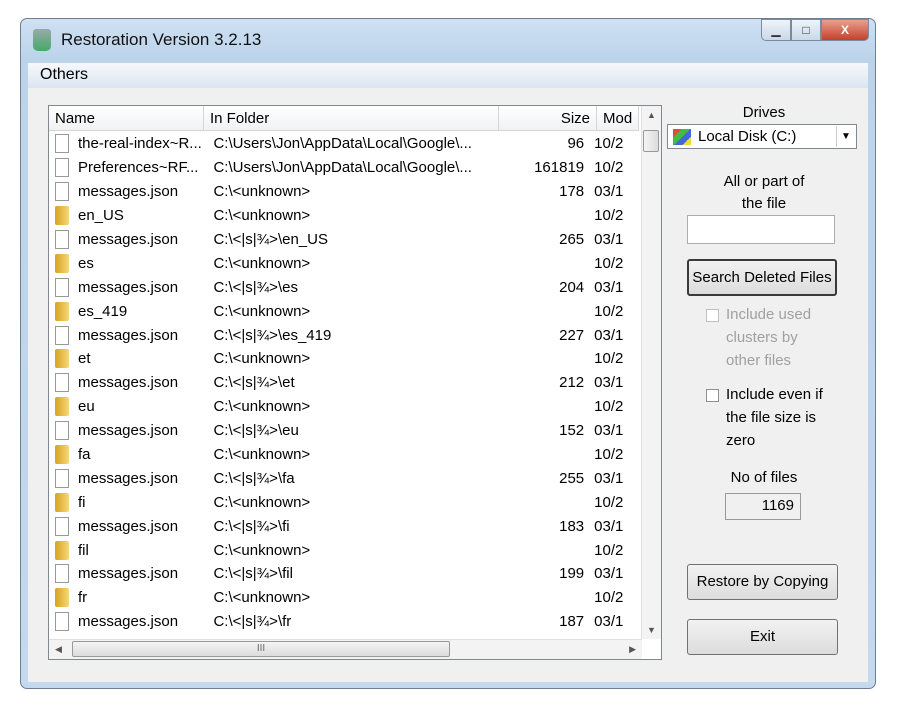  I want to click on table-row: messages.json C:\<|s|¾>\es 204 03/1, so click(344, 287).